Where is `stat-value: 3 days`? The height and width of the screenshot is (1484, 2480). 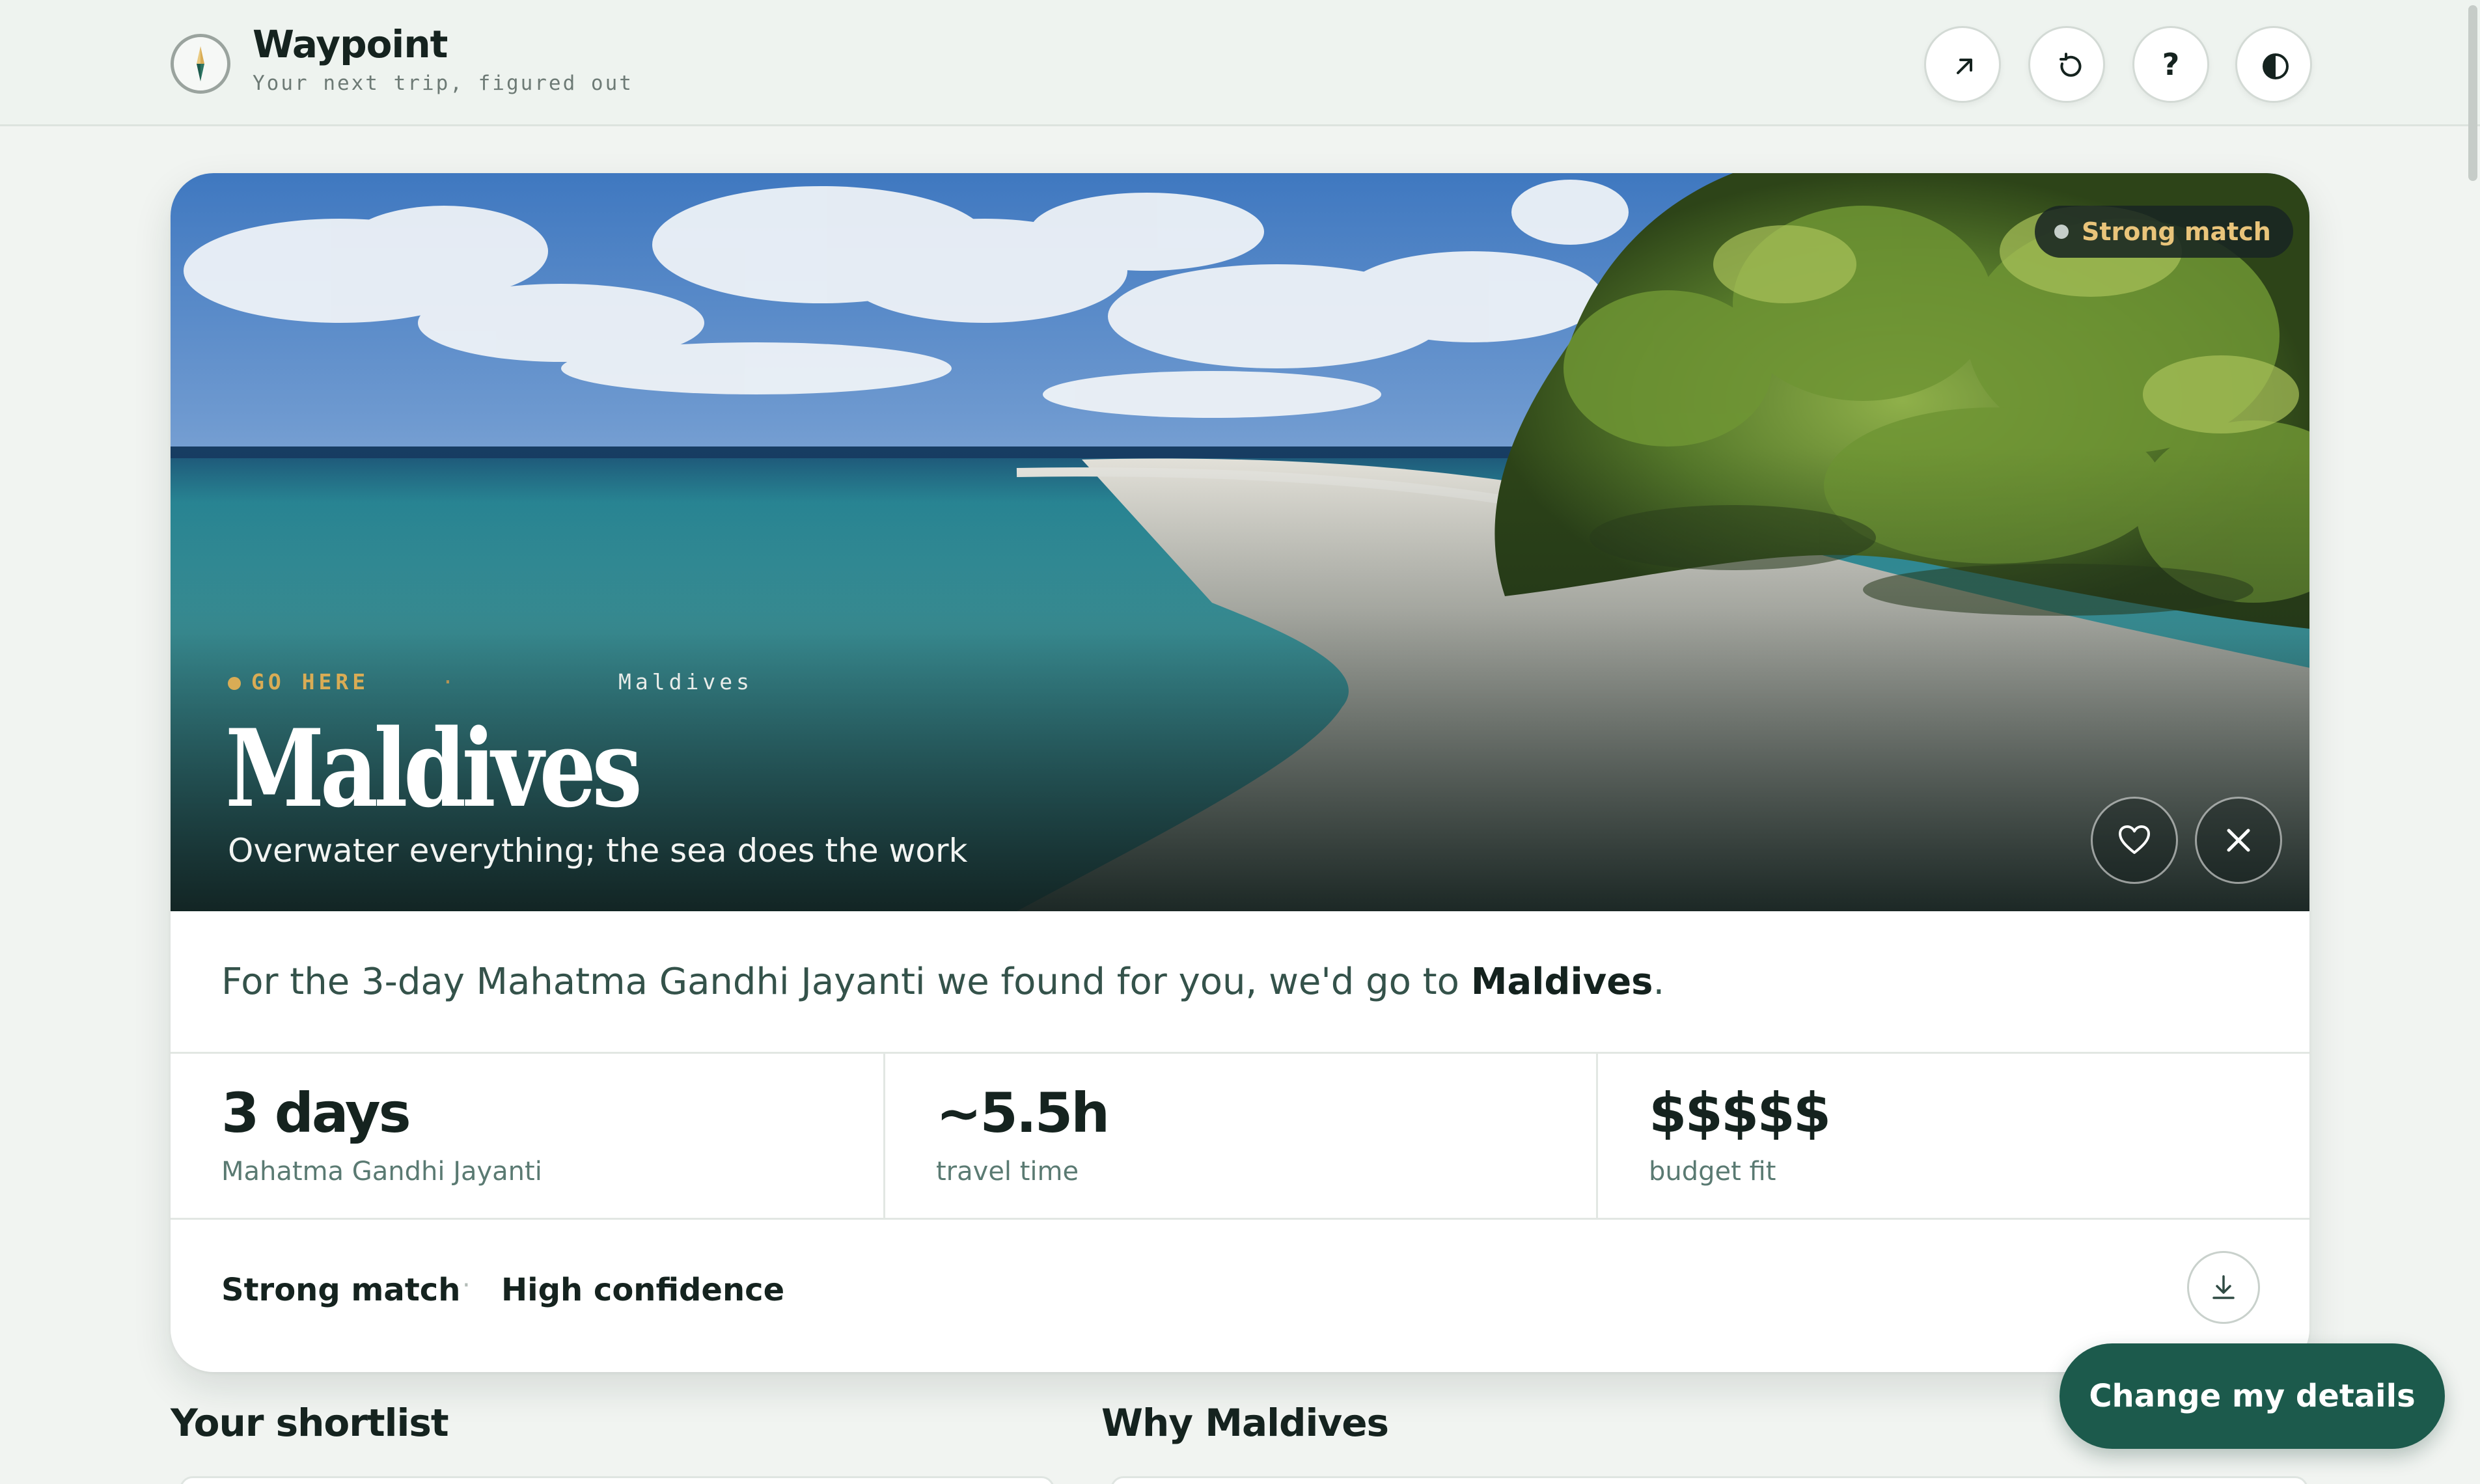
stat-value: 3 days is located at coordinates (316, 1113).